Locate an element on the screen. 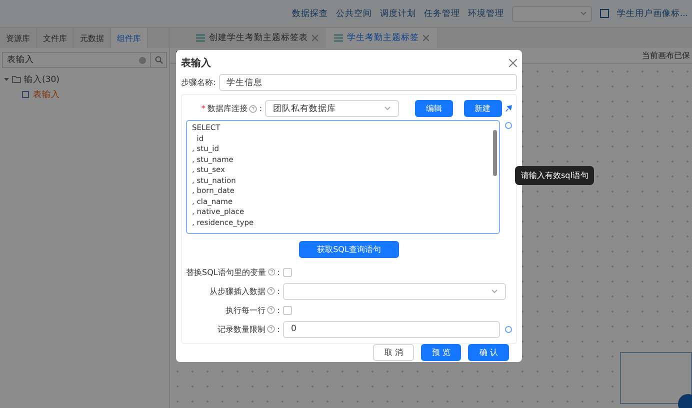  required-mark: * is located at coordinates (203, 108).